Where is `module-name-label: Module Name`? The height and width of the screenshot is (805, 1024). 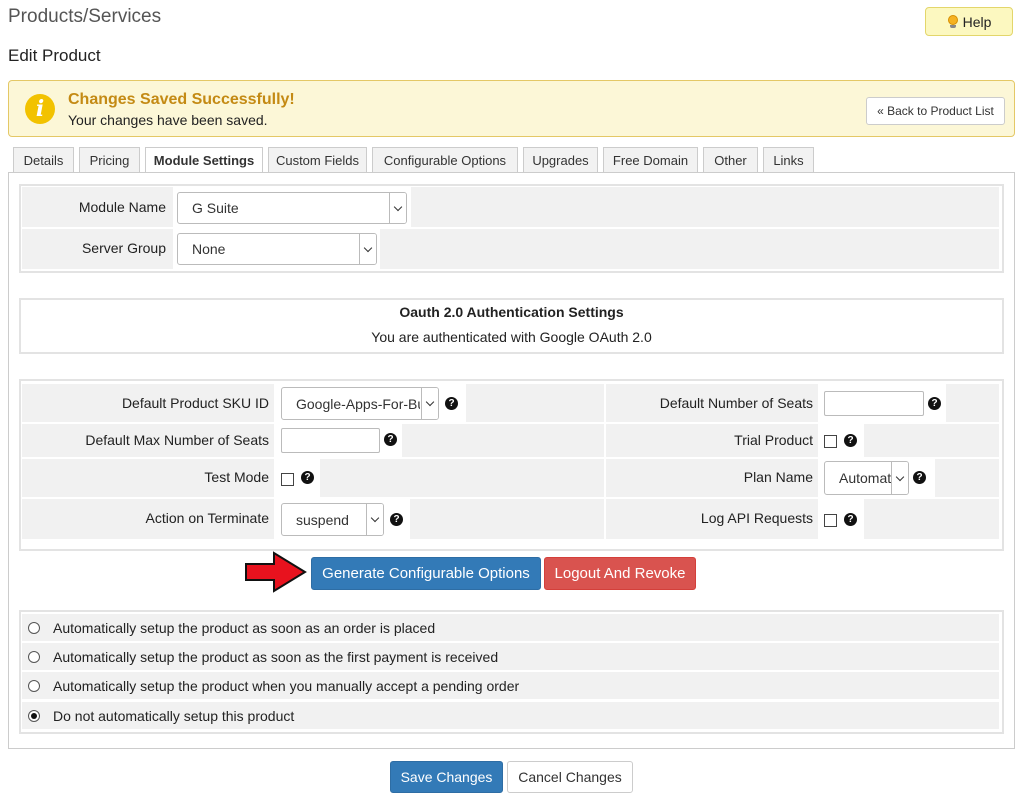
module-name-label: Module Name is located at coordinates (122, 207).